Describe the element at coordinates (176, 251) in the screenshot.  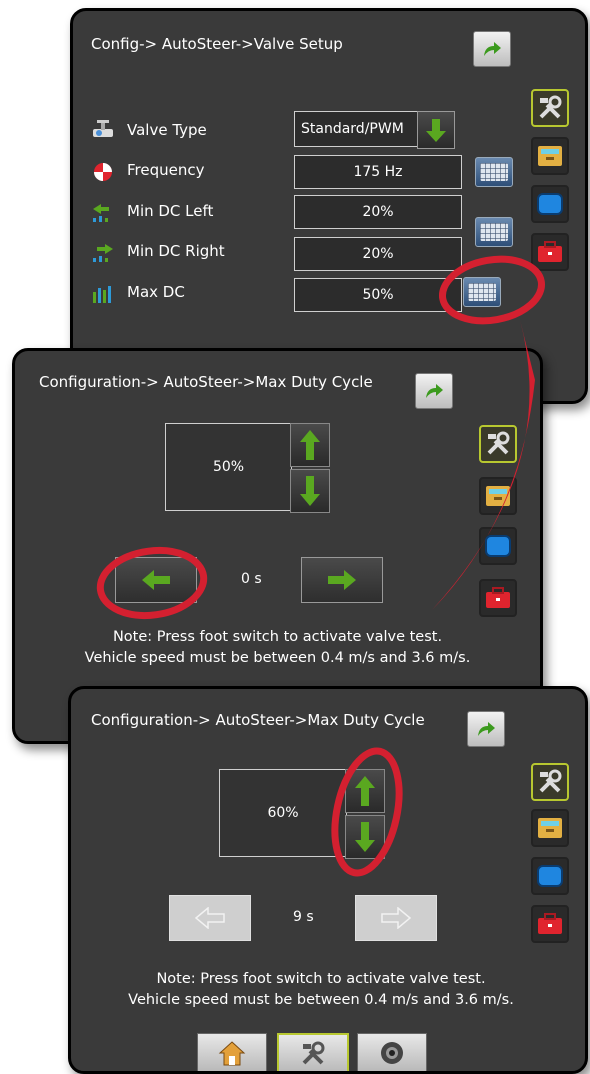
I see `row-label: Min DC Right` at that location.